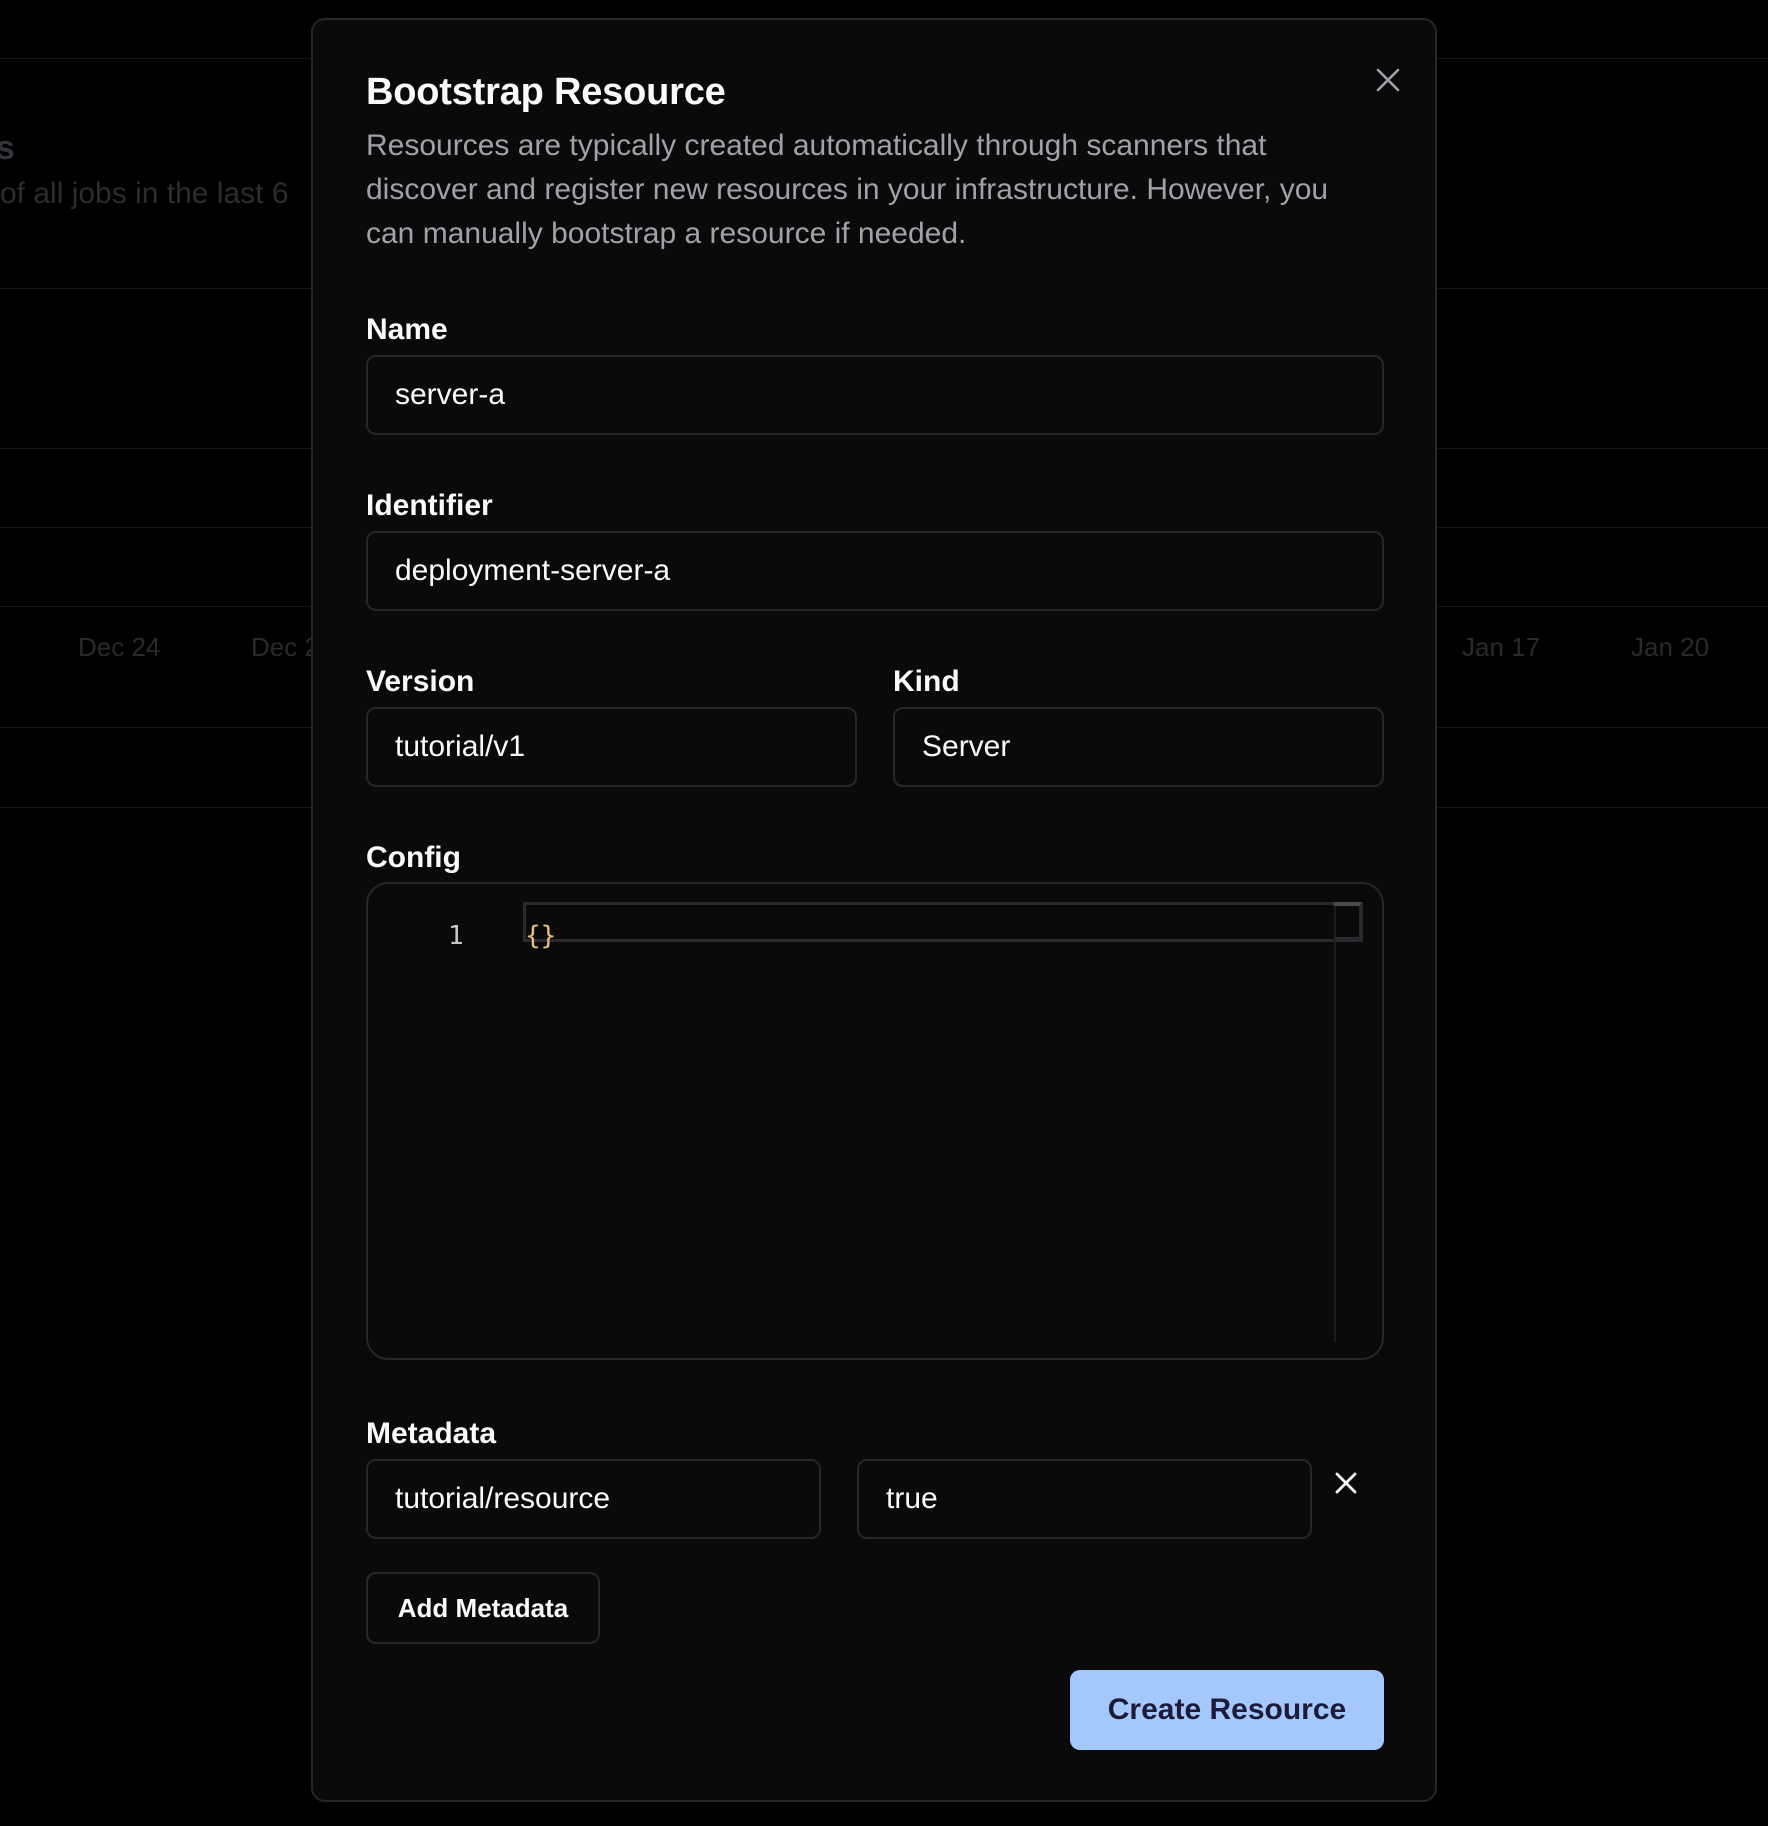  Describe the element at coordinates (943, 922) in the screenshot. I see `active-line-highlight` at that location.